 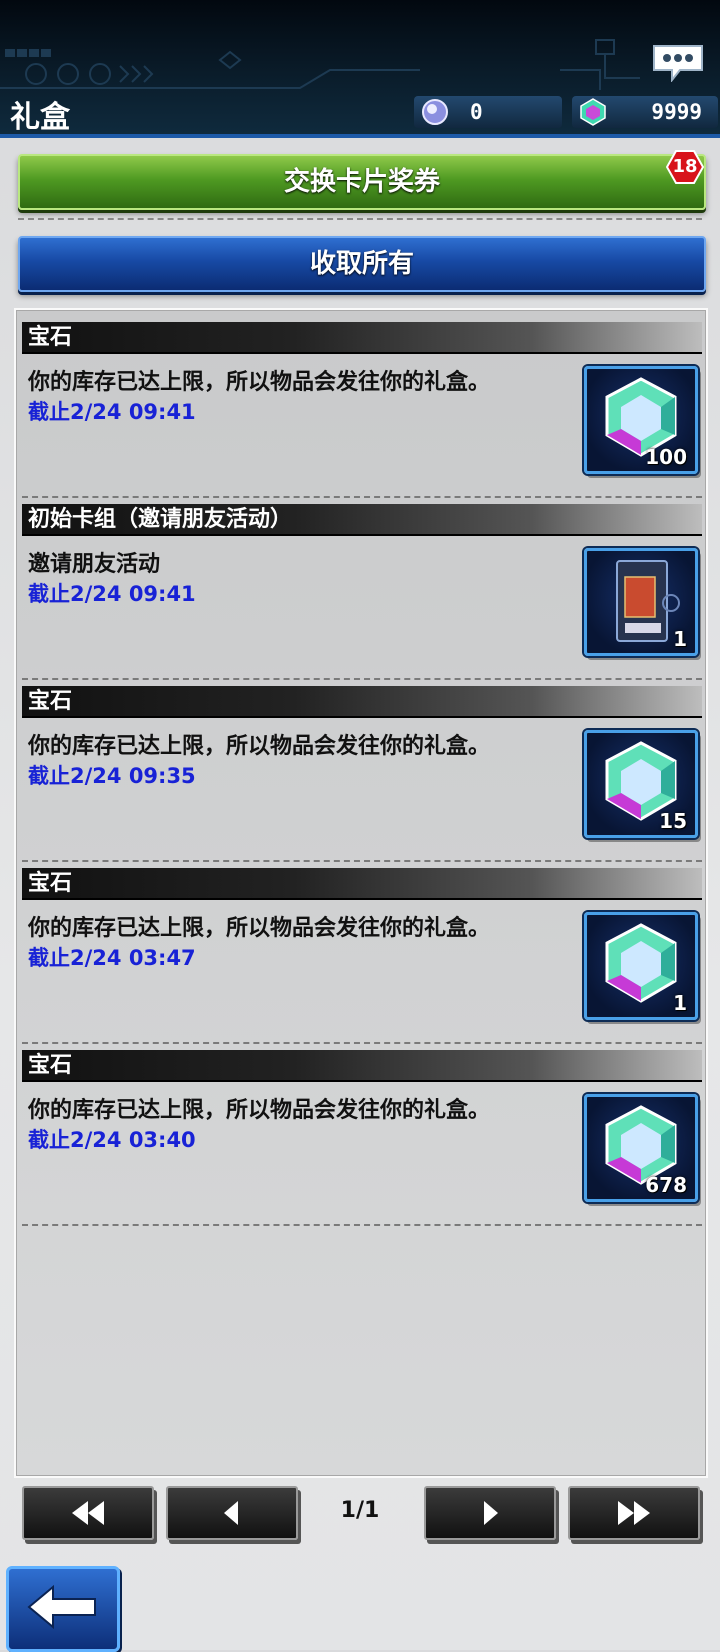 What do you see at coordinates (593, 112) in the screenshot?
I see `gem-icon` at bounding box center [593, 112].